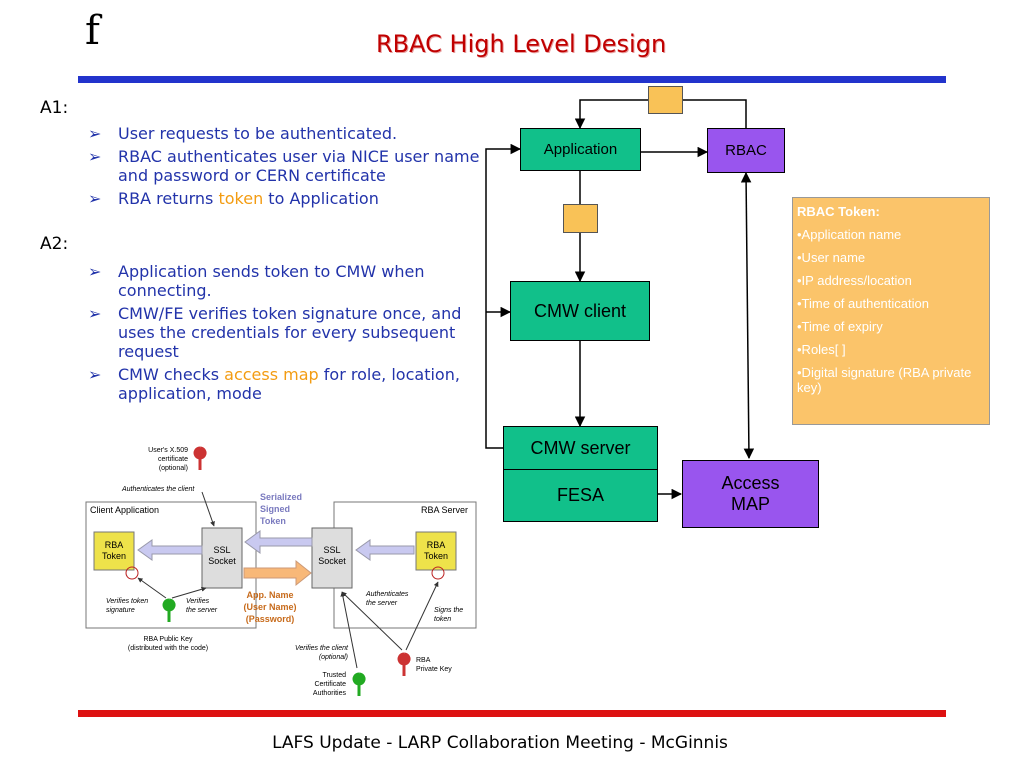  Describe the element at coordinates (168, 450) in the screenshot. I see `users-cert-l1: User's X.509` at that location.